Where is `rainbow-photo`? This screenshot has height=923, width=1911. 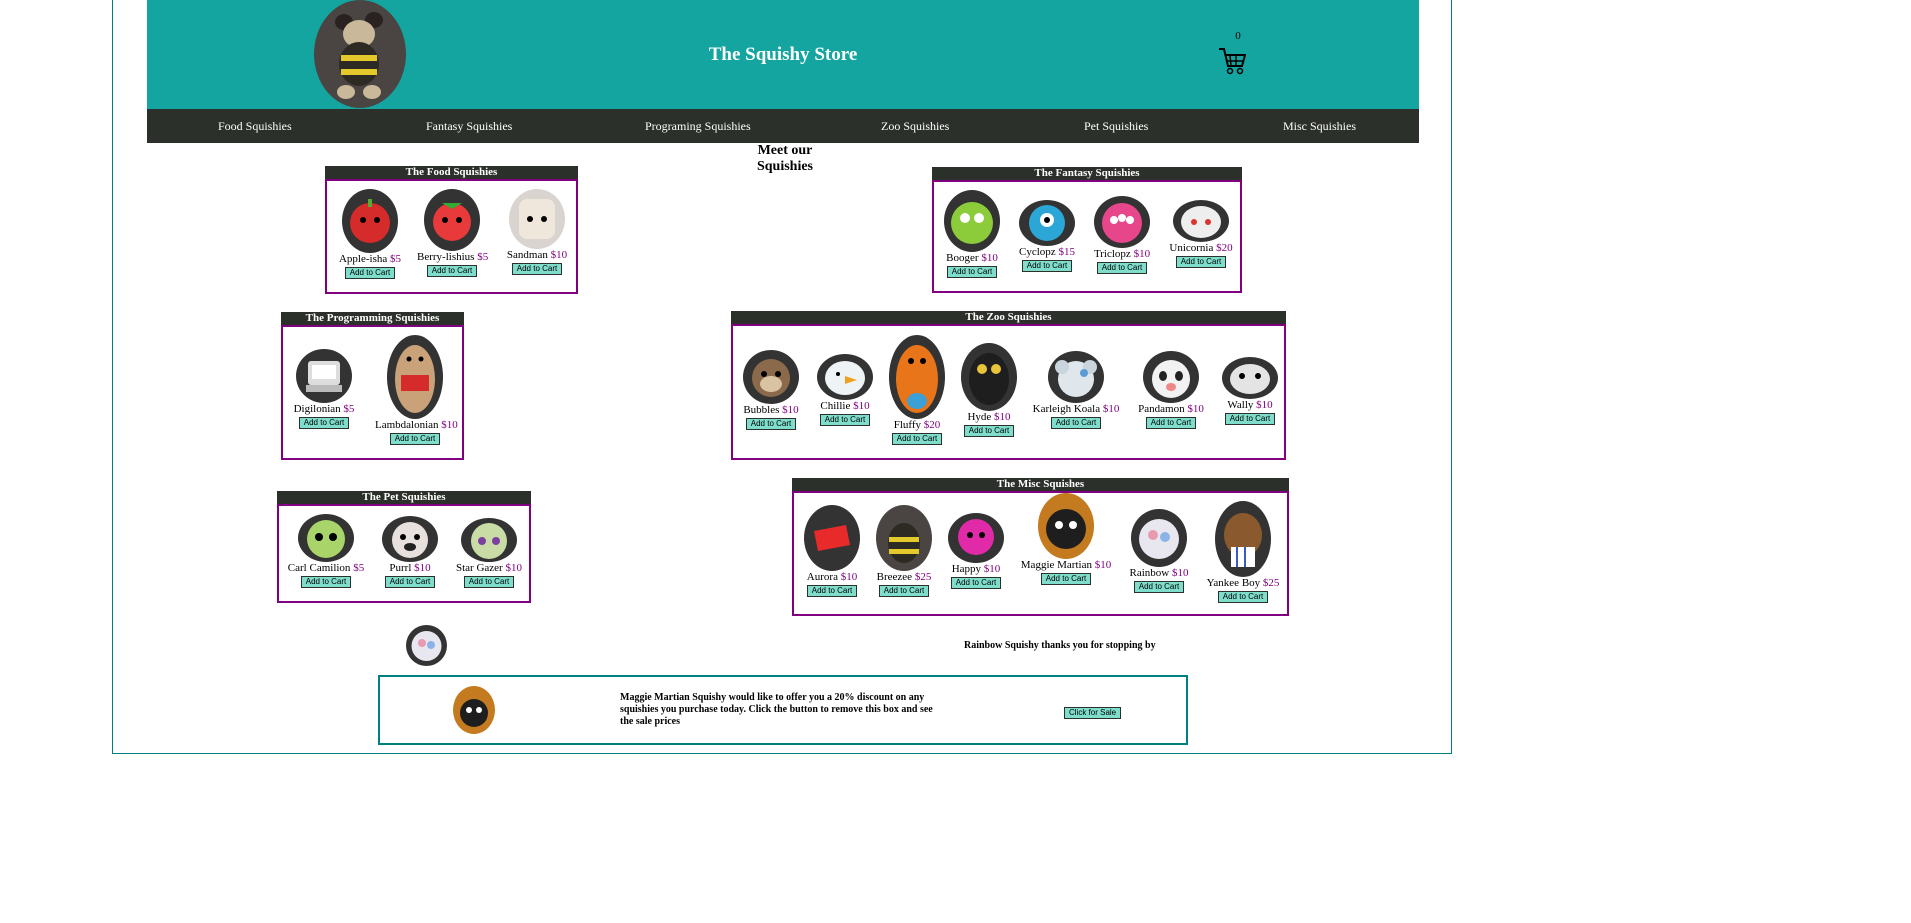
rainbow-photo is located at coordinates (1159, 538).